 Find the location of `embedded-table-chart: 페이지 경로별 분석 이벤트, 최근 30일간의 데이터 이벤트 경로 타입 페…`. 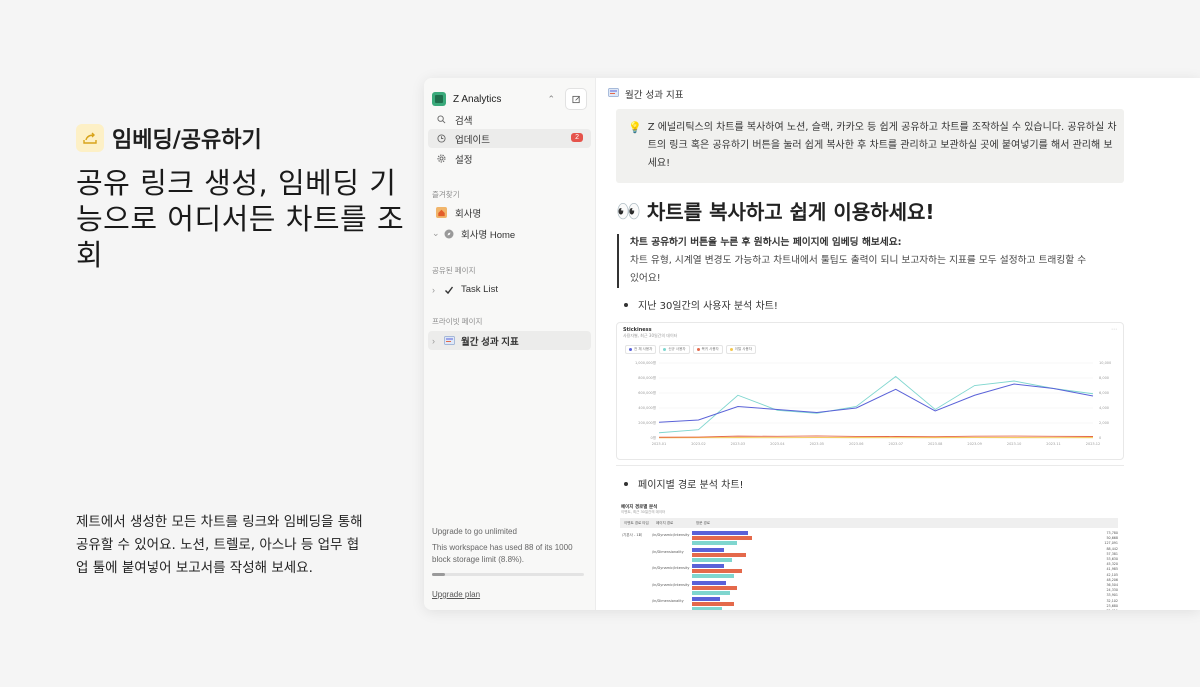

embedded-table-chart: 페이지 경로별 분석 이벤트, 최근 30일간의 데이터 이벤트 경로 타입 페… is located at coordinates (868, 555).